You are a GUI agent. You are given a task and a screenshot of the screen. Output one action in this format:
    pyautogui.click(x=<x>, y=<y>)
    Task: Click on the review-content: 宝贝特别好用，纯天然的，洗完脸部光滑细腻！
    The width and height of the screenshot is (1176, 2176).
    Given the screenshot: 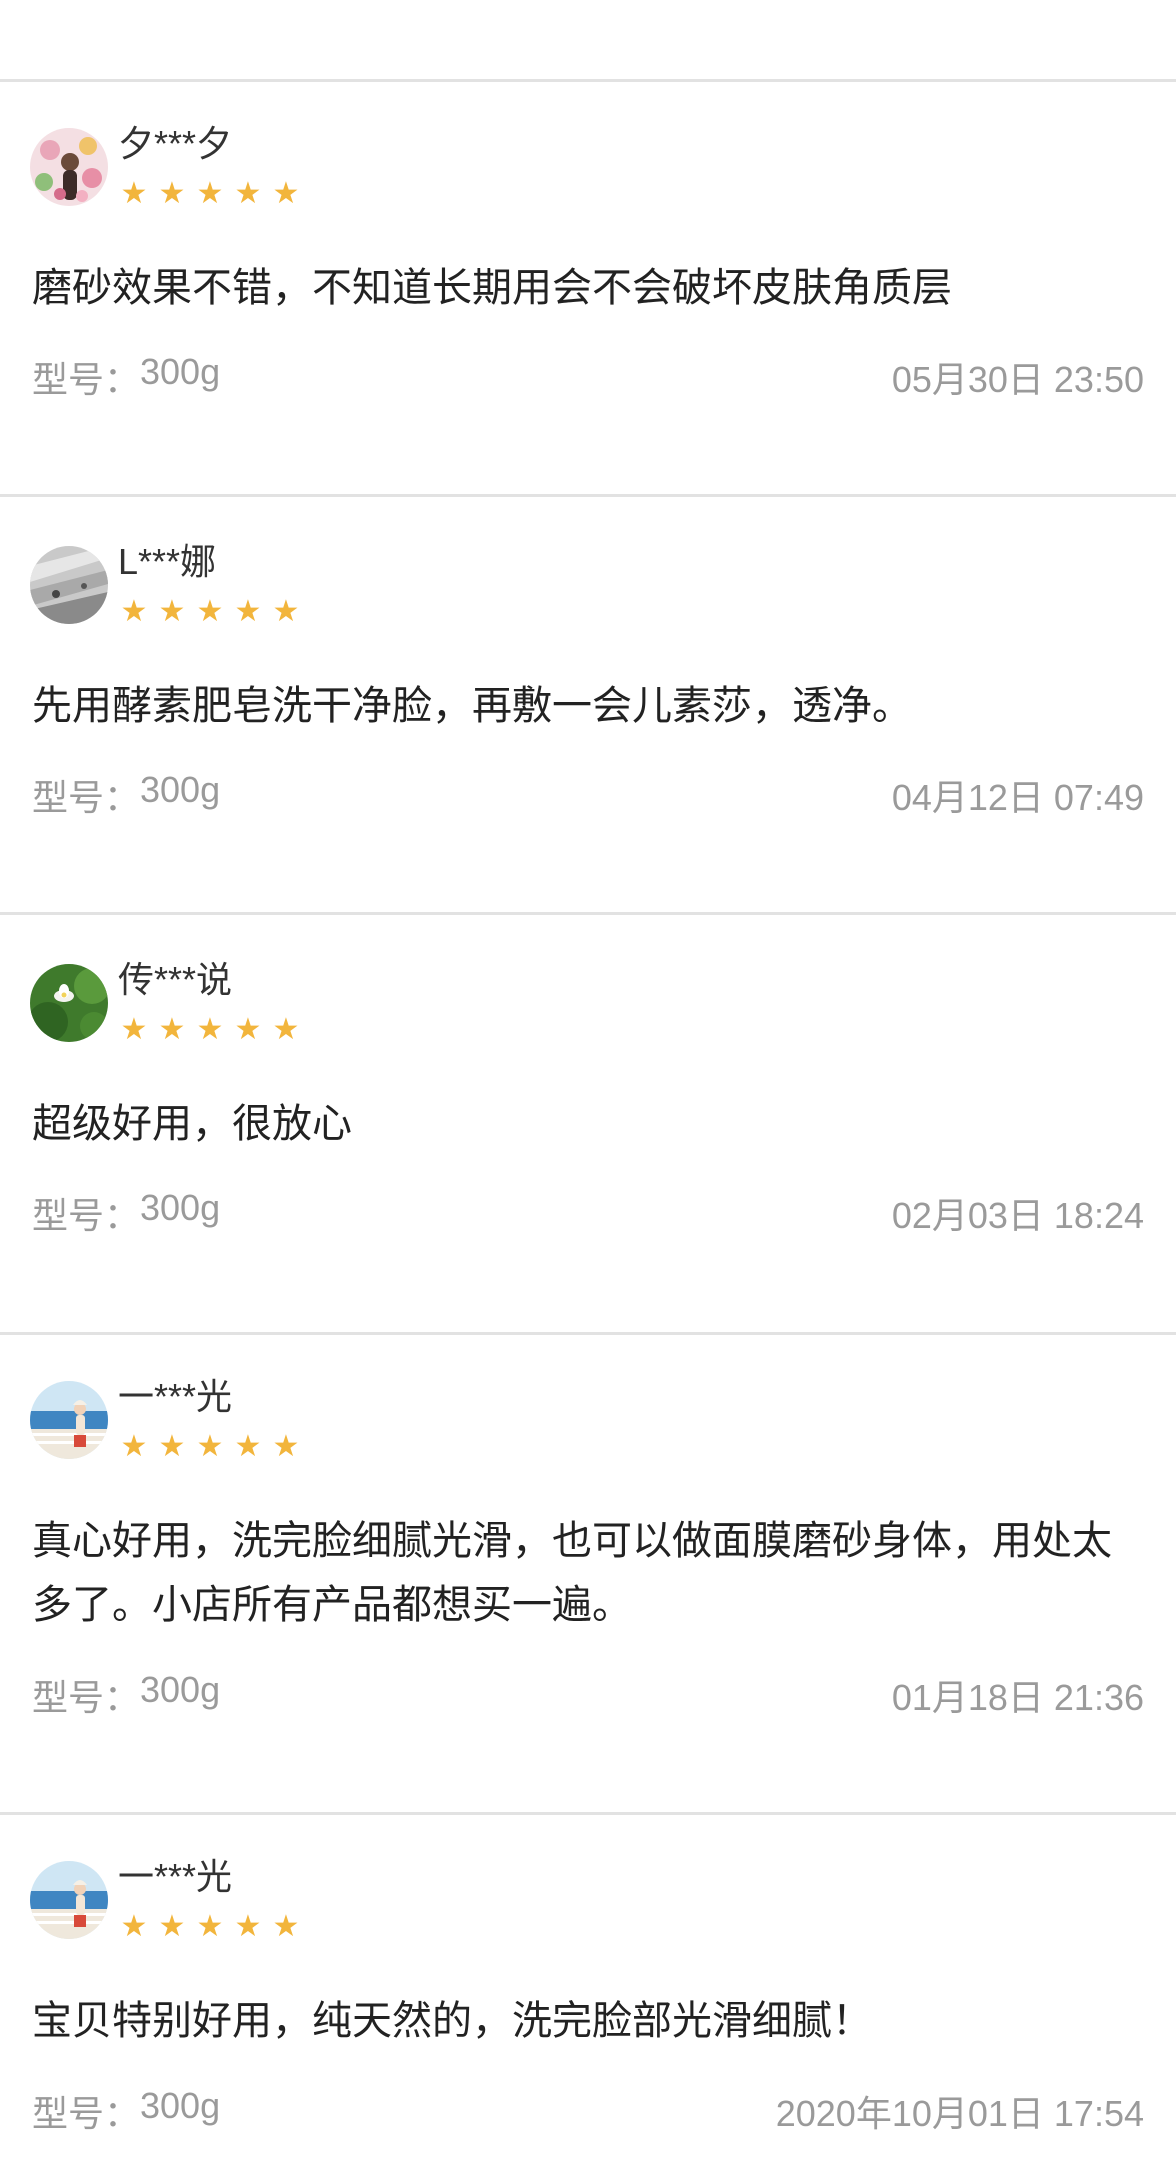 What is the action you would take?
    pyautogui.click(x=452, y=2021)
    